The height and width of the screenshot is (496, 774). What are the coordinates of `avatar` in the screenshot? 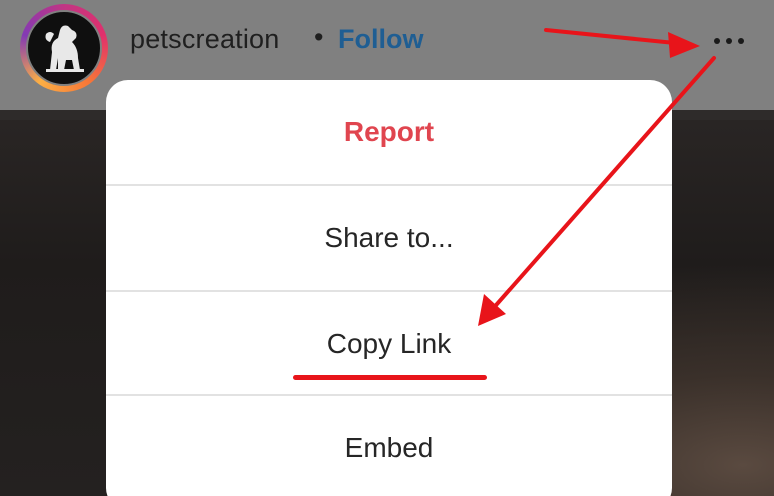 It's located at (64, 48).